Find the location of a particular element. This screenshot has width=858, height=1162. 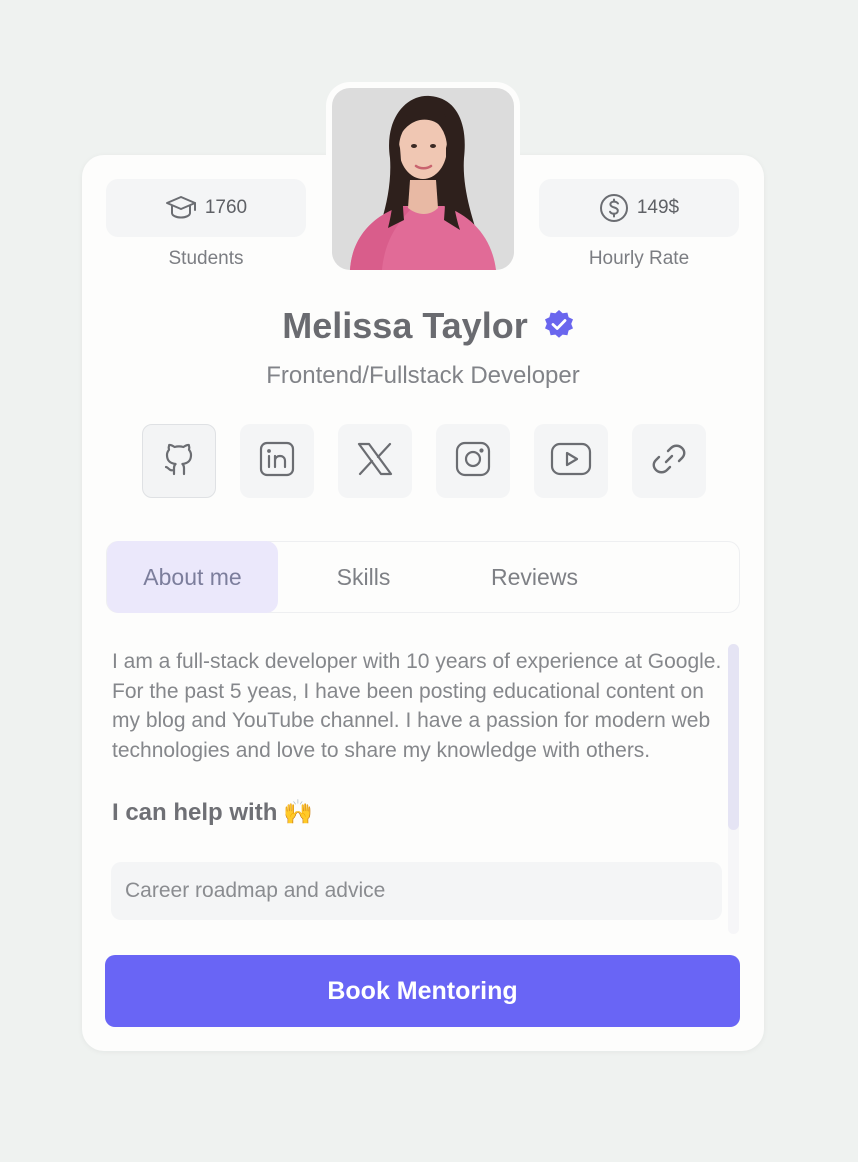

linkedin-icon is located at coordinates (277, 461).